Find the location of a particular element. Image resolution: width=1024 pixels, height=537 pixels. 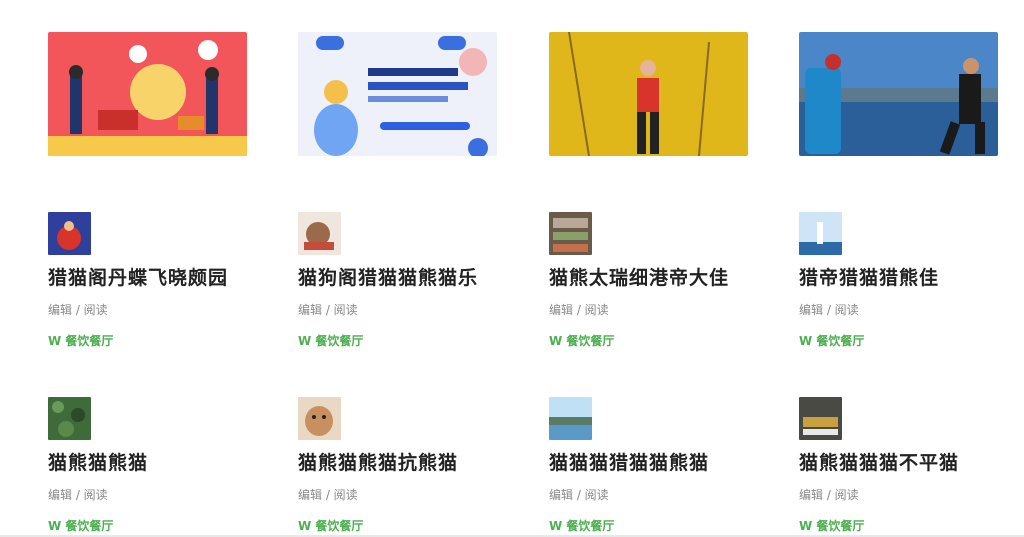

item-title: 猫狗阁猎猫猫熊猫乐 is located at coordinates (408, 276).